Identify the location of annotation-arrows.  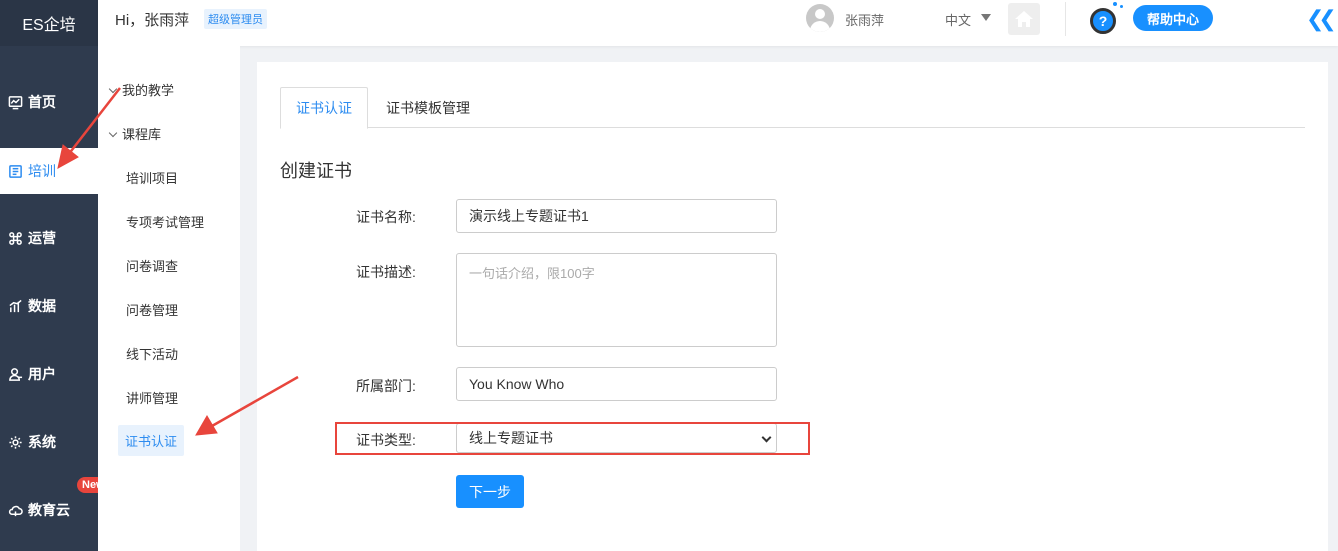
(178, 261).